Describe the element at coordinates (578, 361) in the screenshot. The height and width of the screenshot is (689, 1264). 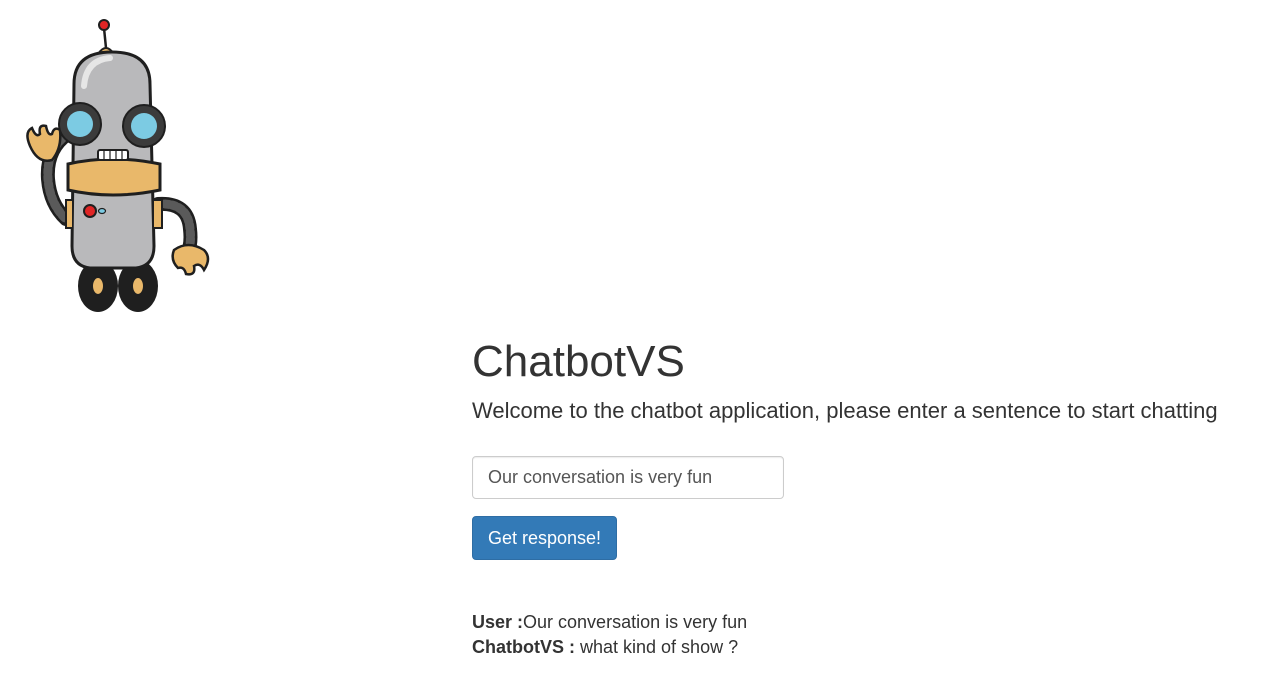
I see `page-title: ChatbotVS` at that location.